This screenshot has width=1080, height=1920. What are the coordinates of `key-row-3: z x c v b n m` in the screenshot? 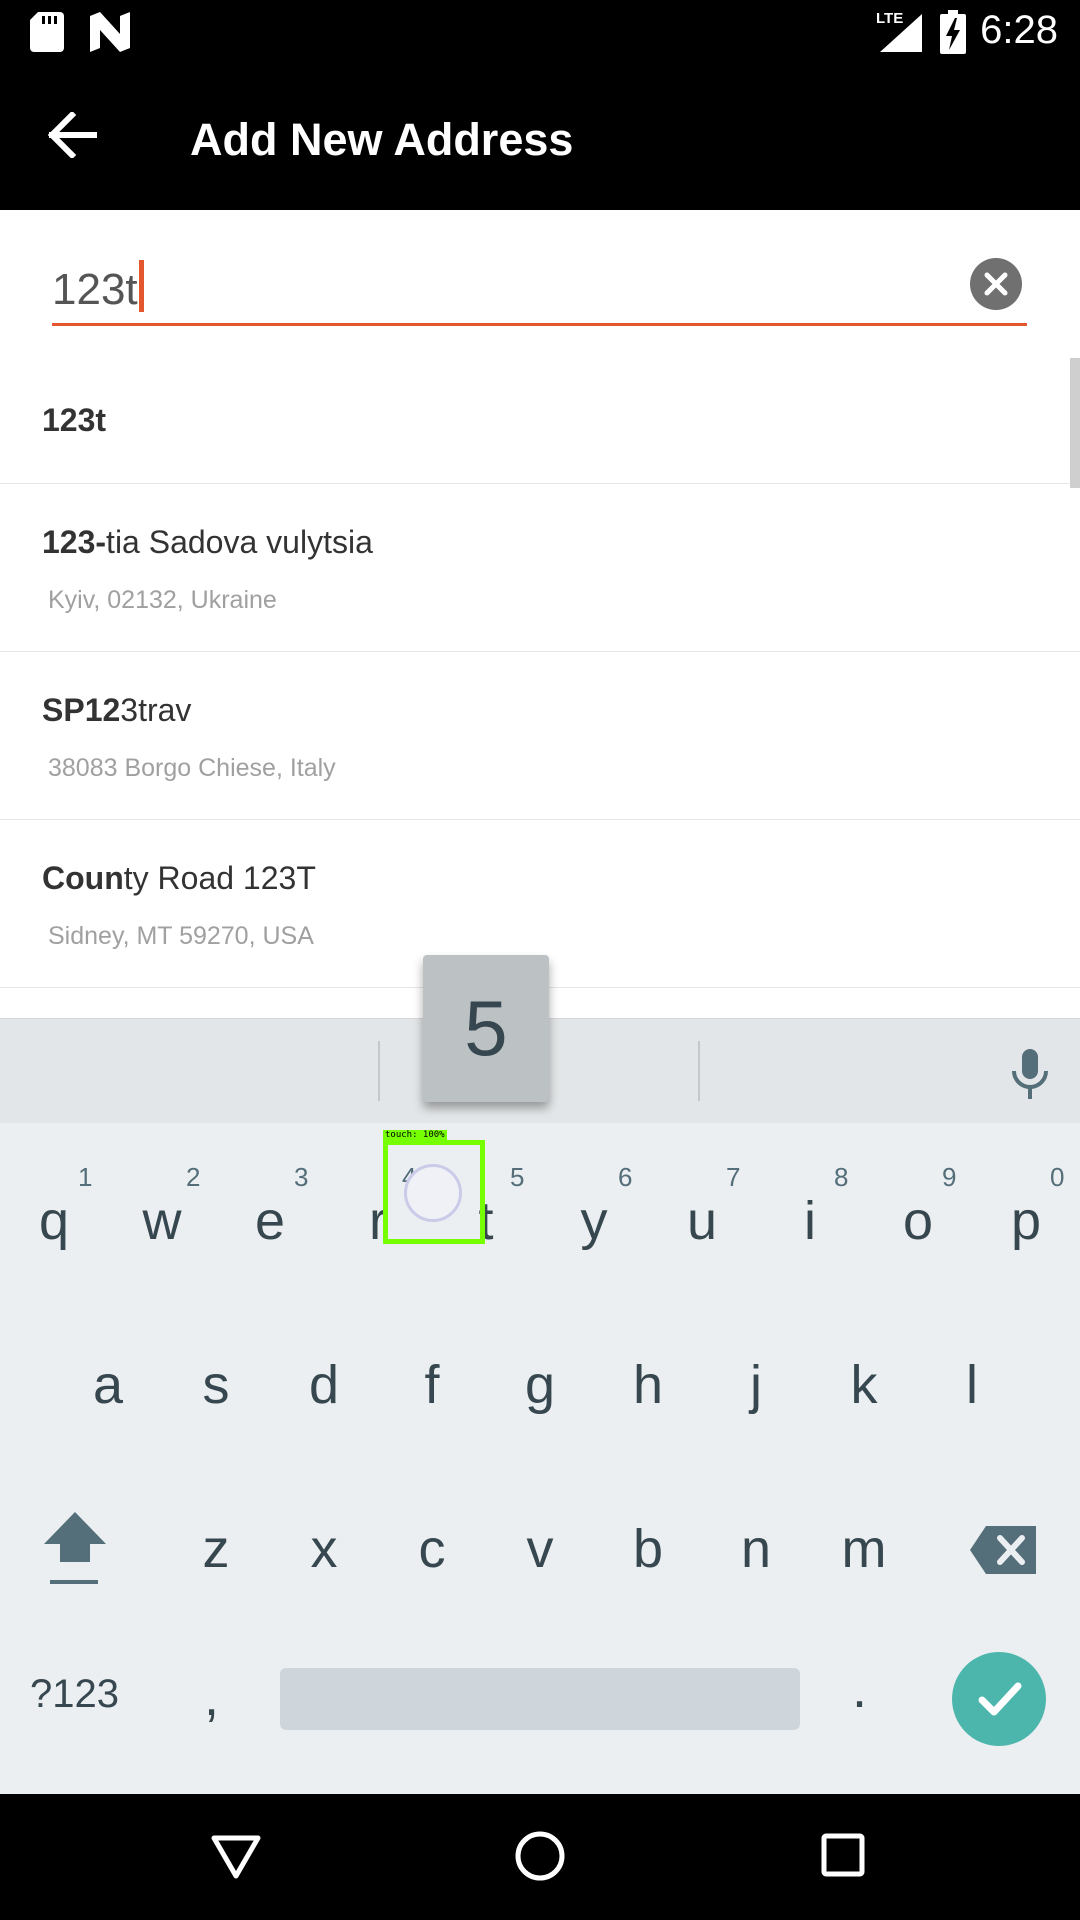 It's located at (540, 1536).